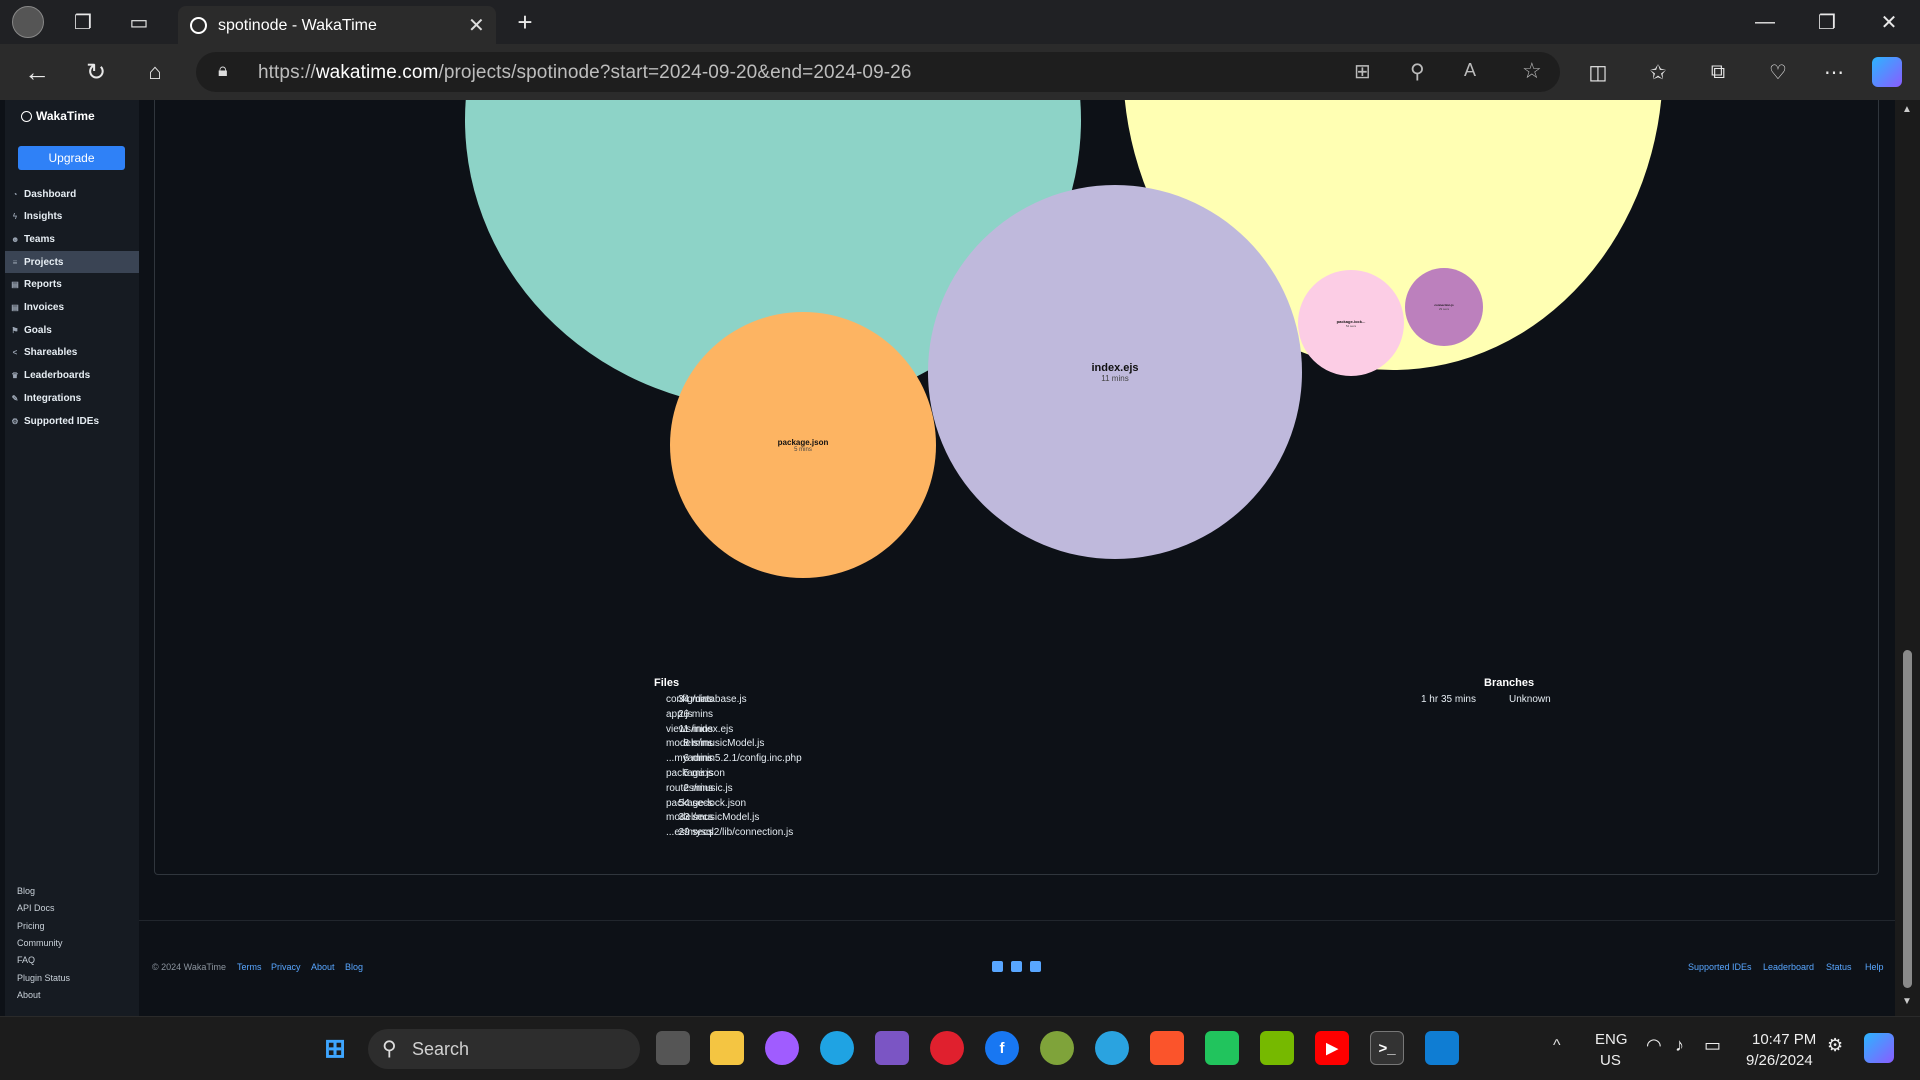 This screenshot has height=1080, width=1920. I want to click on footer-link-help: Help, so click(1874, 967).